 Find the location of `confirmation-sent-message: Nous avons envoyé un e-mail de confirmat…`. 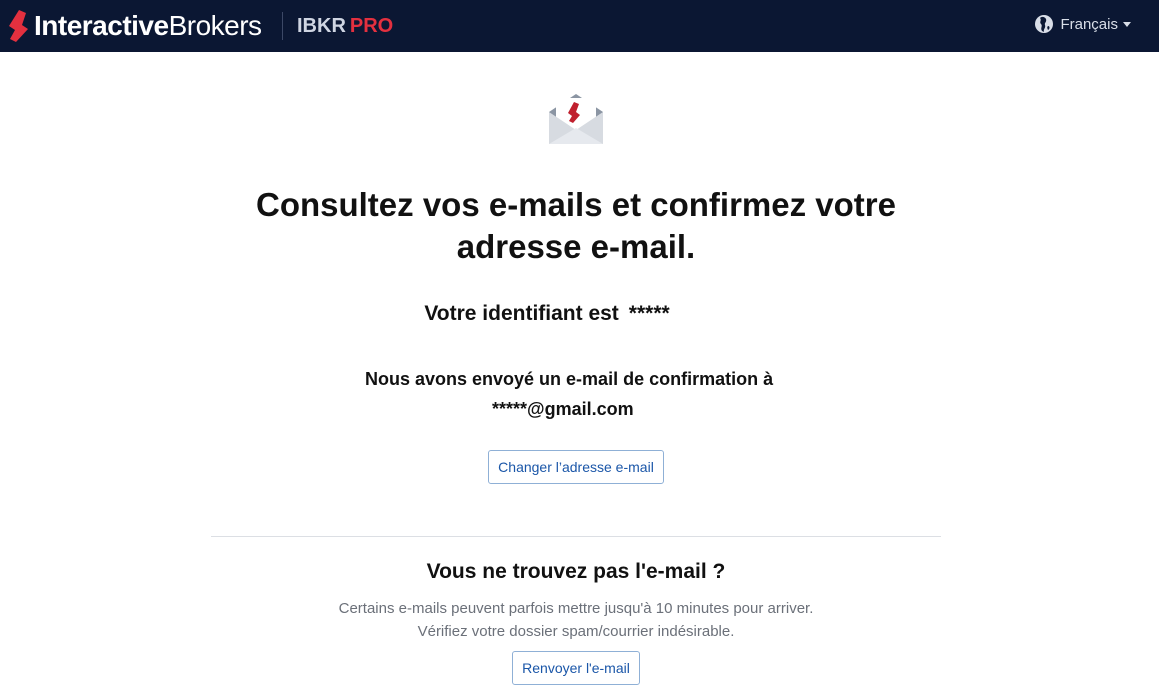

confirmation-sent-message: Nous avons envoyé un e-mail de confirmat… is located at coordinates (576, 394).